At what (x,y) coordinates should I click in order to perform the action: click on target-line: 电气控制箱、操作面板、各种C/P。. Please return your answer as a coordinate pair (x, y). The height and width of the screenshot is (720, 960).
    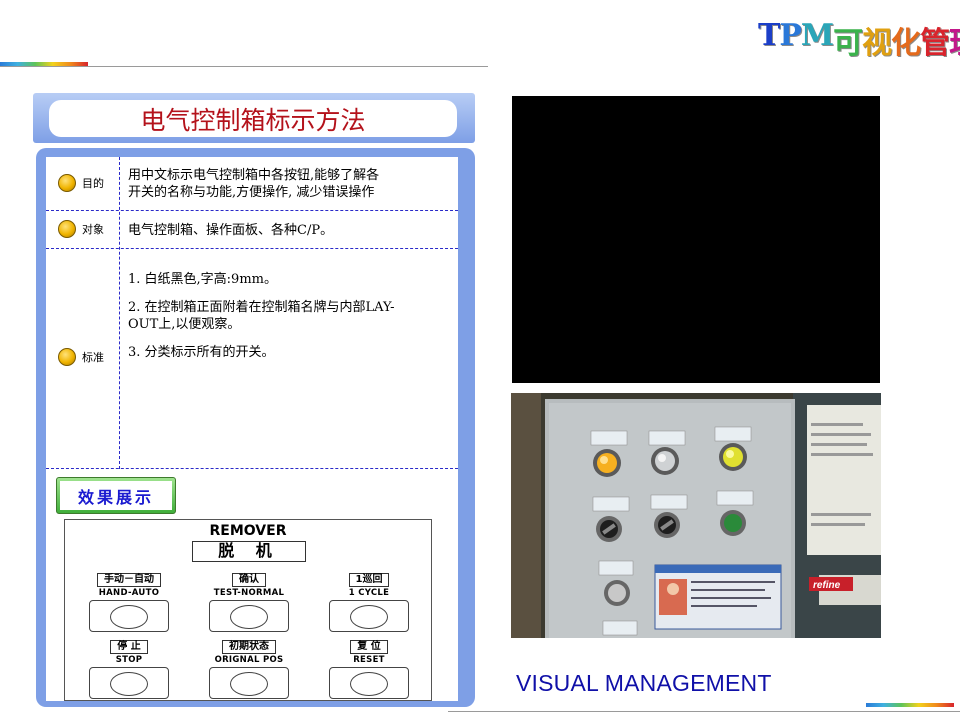
    Looking at the image, I should click on (231, 230).